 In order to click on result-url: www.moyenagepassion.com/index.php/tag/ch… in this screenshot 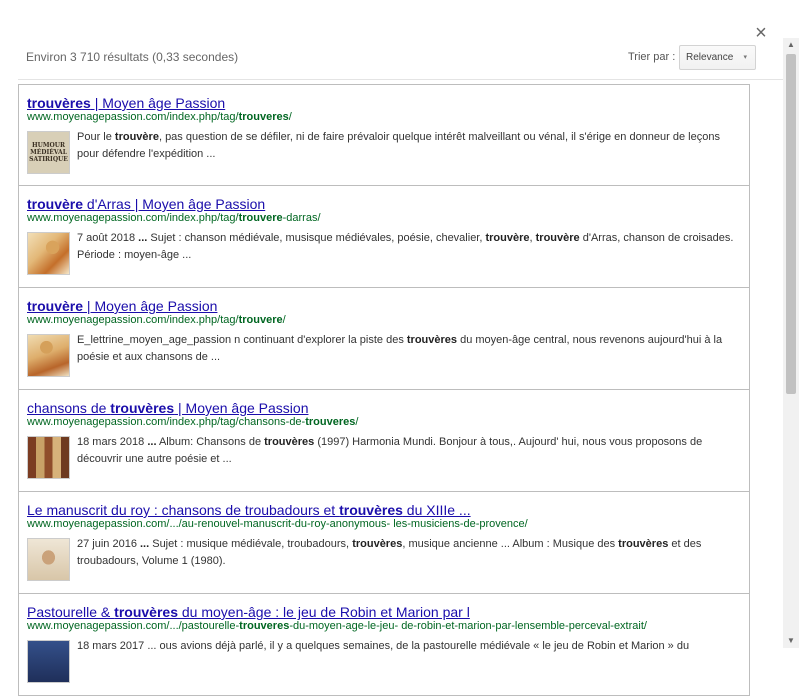, I will do `click(193, 422)`.